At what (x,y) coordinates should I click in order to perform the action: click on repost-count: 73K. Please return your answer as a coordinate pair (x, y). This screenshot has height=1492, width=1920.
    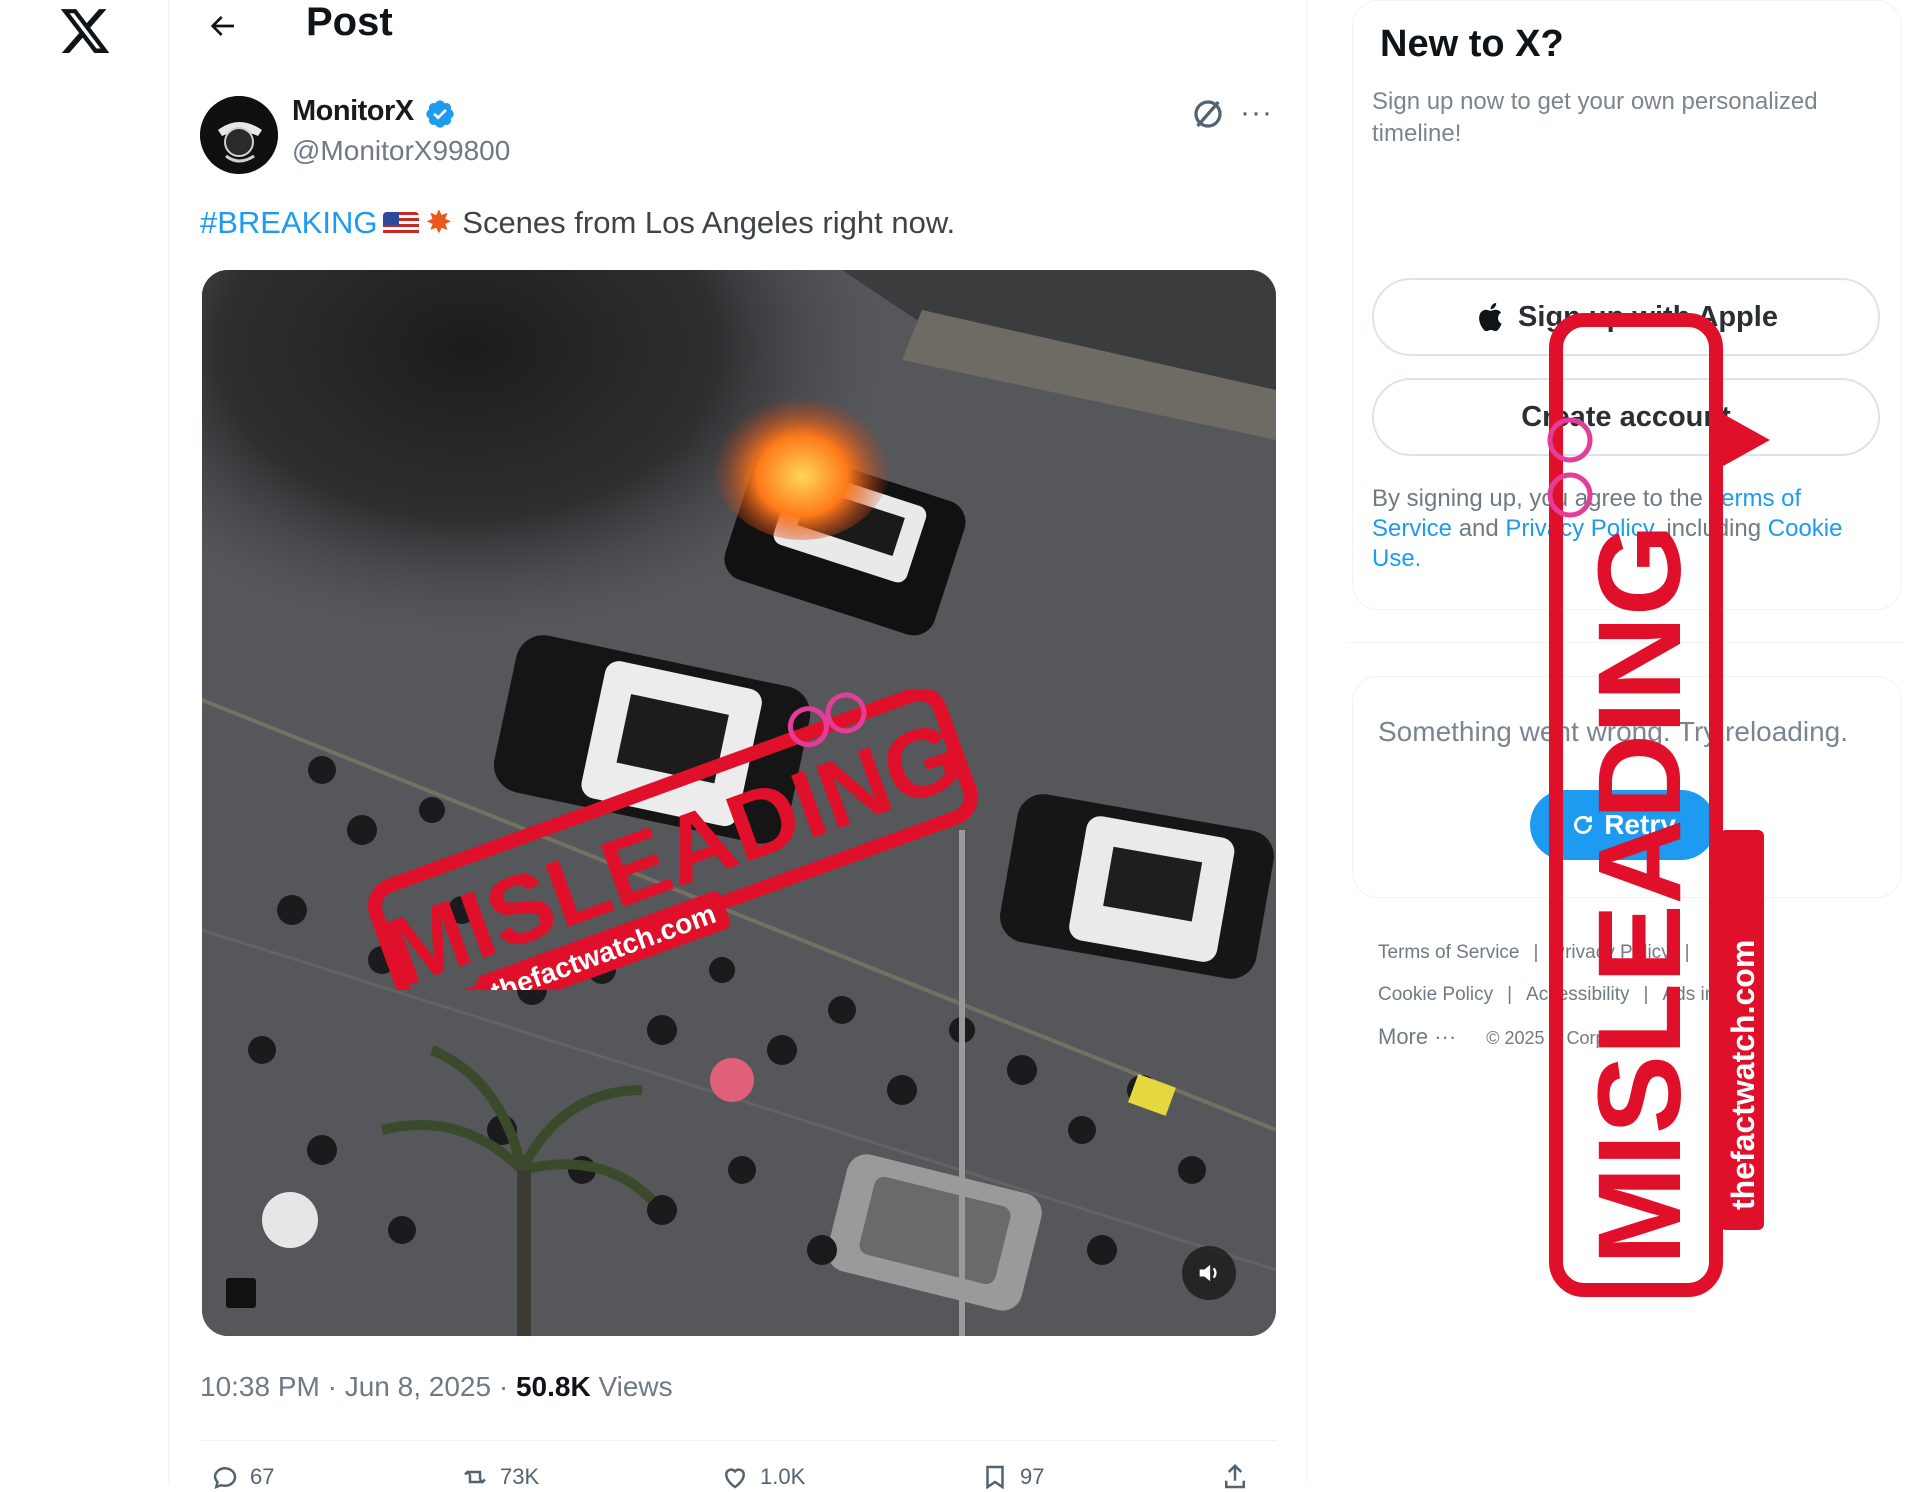
    Looking at the image, I should click on (520, 1476).